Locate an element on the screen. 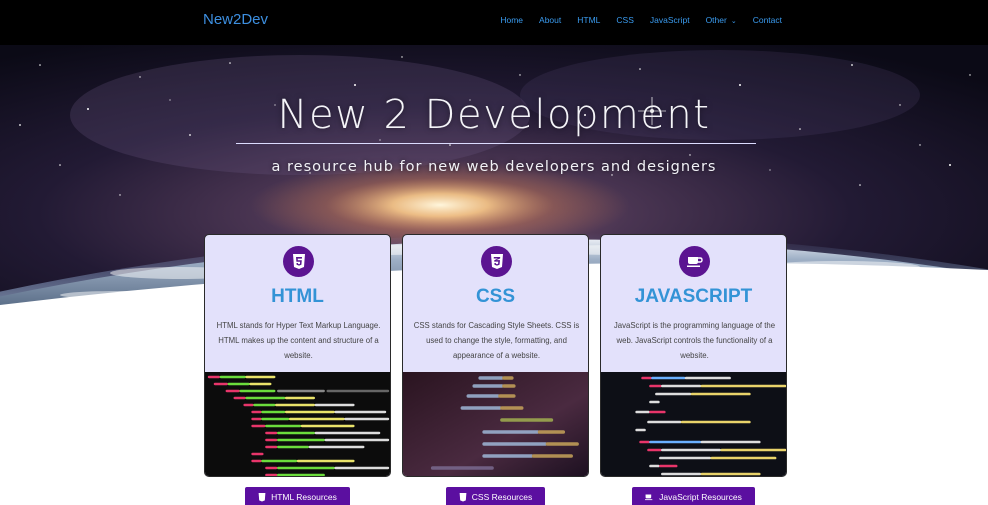 The width and height of the screenshot is (988, 505). coffee-cup-icon-glyph is located at coordinates (694, 262).